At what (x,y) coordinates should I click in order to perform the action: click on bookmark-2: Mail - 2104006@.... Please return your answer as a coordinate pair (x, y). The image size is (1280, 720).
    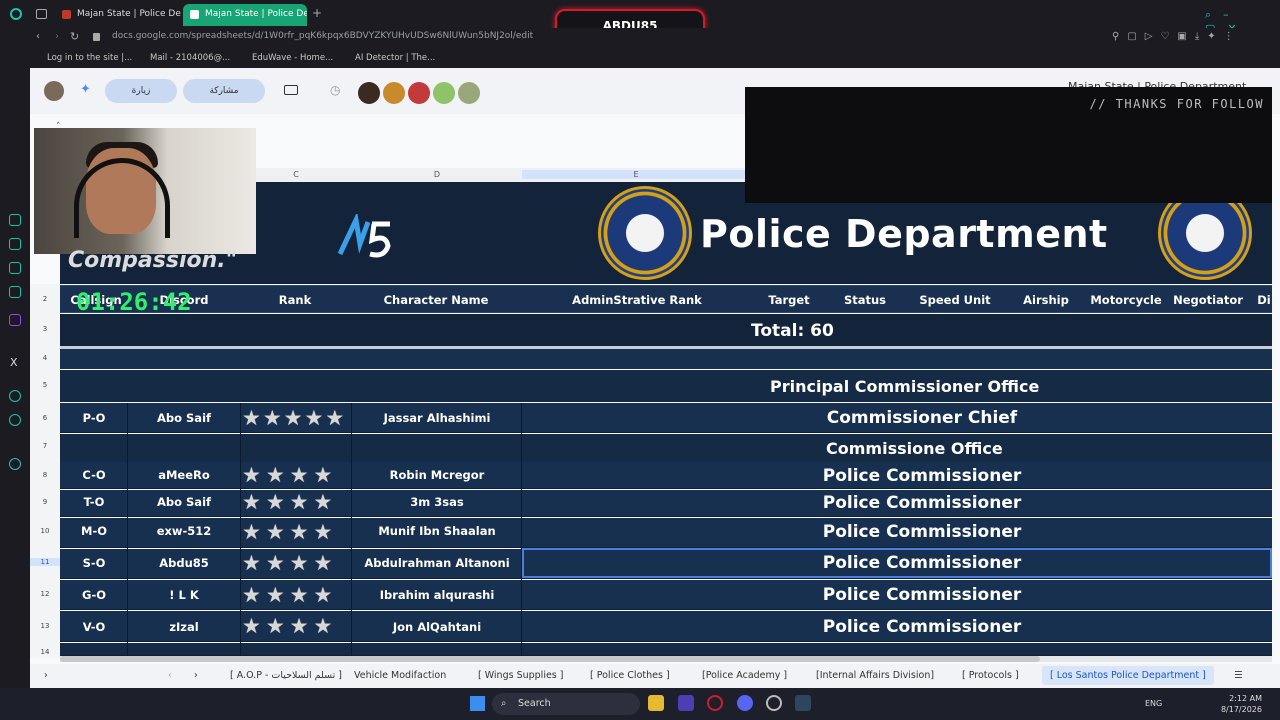
    Looking at the image, I should click on (190, 58).